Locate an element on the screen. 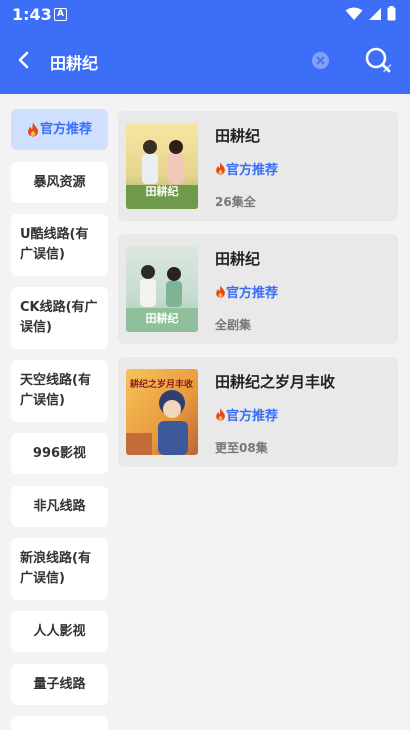  sidebar-item-label: 人人影视 is located at coordinates (59, 631).